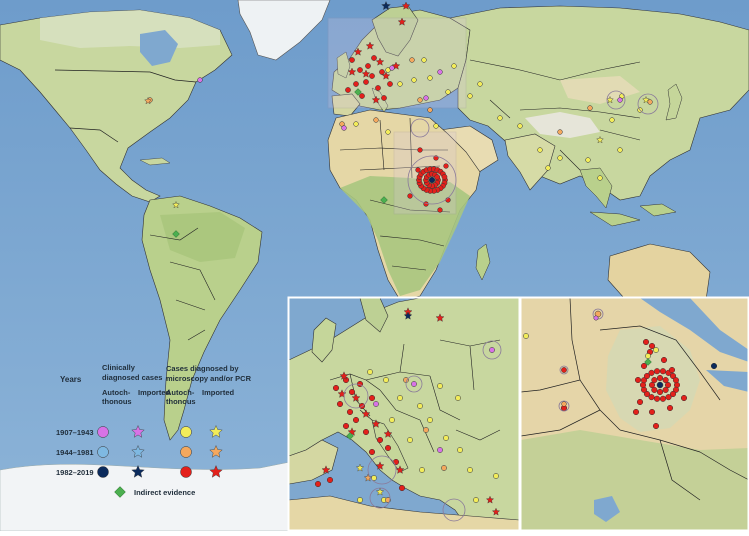  Describe the element at coordinates (119, 367) in the screenshot. I see `legend-clinical-heading-1: Clinically` at that location.